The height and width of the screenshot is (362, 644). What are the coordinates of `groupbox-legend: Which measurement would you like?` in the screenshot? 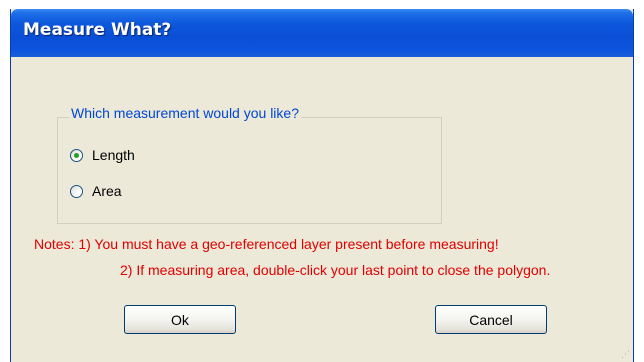 It's located at (185, 113).